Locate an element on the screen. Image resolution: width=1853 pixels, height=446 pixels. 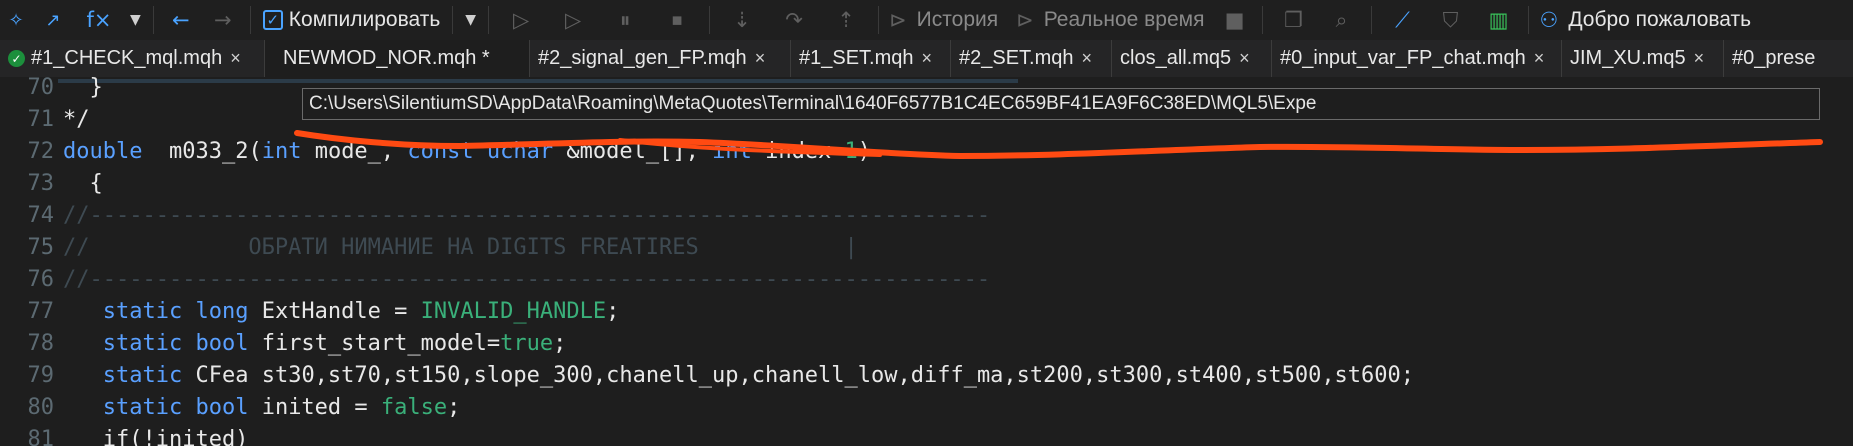
tab-label: #2_SET.mqh is located at coordinates (1016, 58).